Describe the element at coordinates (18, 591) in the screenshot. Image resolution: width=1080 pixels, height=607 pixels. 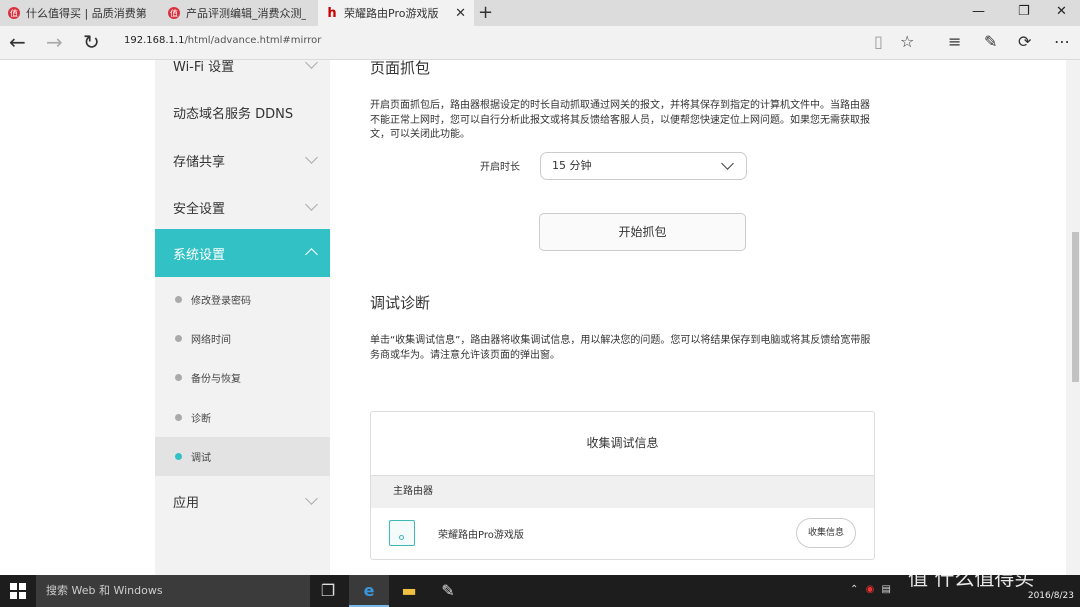
I see `windows-start-icon` at that location.